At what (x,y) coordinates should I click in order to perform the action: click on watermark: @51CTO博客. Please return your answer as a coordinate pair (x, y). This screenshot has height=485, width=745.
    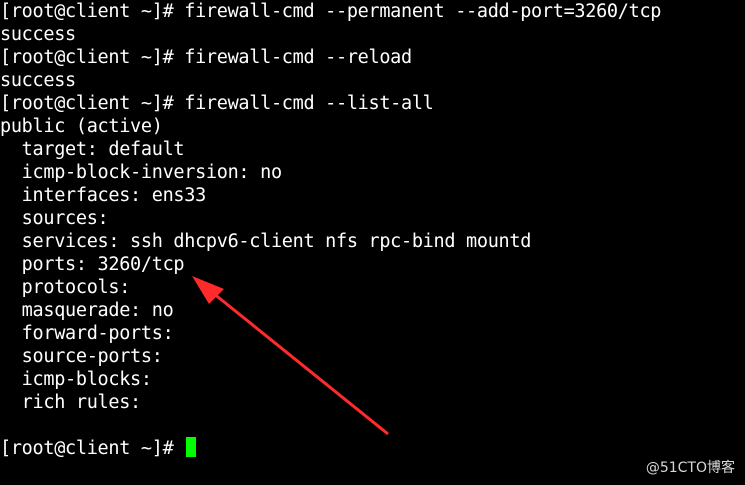
    Looking at the image, I should click on (690, 468).